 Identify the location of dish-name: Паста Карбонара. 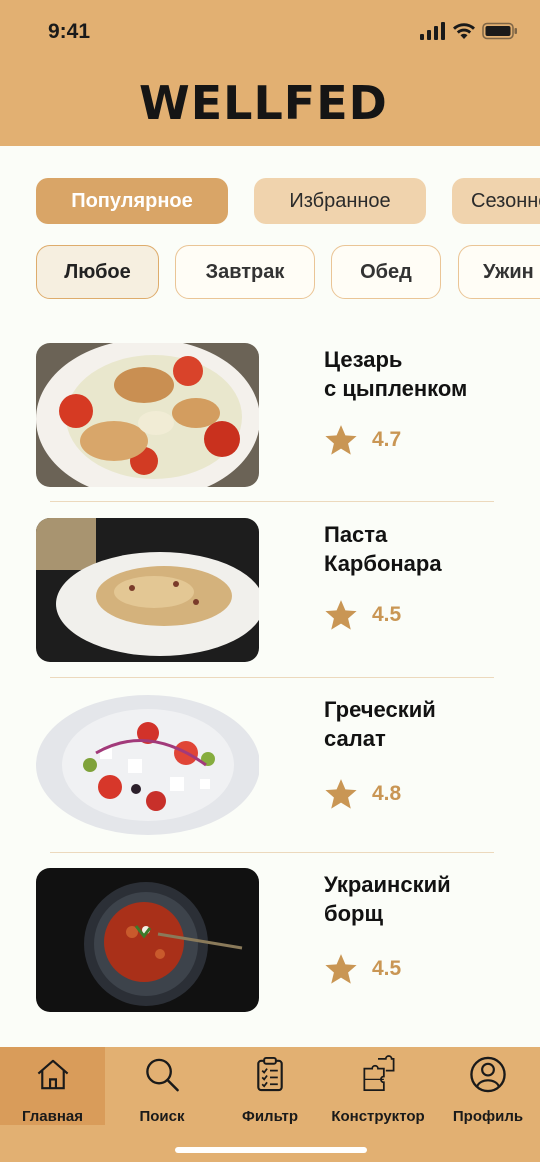
(419, 549).